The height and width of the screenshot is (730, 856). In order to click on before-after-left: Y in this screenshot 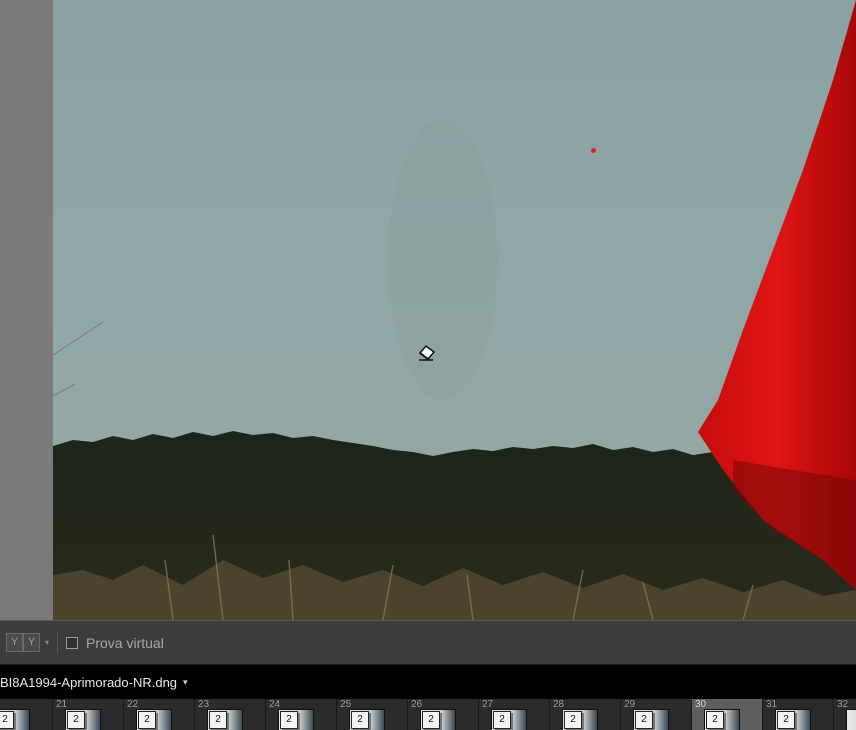, I will do `click(14, 642)`.